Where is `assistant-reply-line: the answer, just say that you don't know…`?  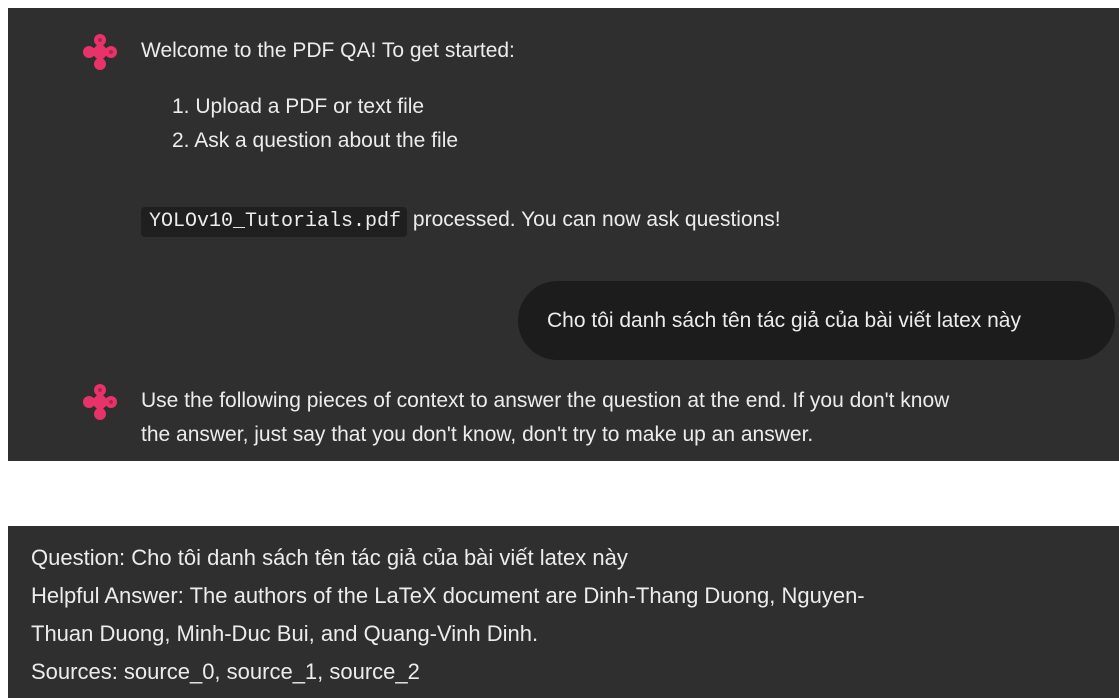
assistant-reply-line: the answer, just say that you don't know… is located at coordinates (477, 434).